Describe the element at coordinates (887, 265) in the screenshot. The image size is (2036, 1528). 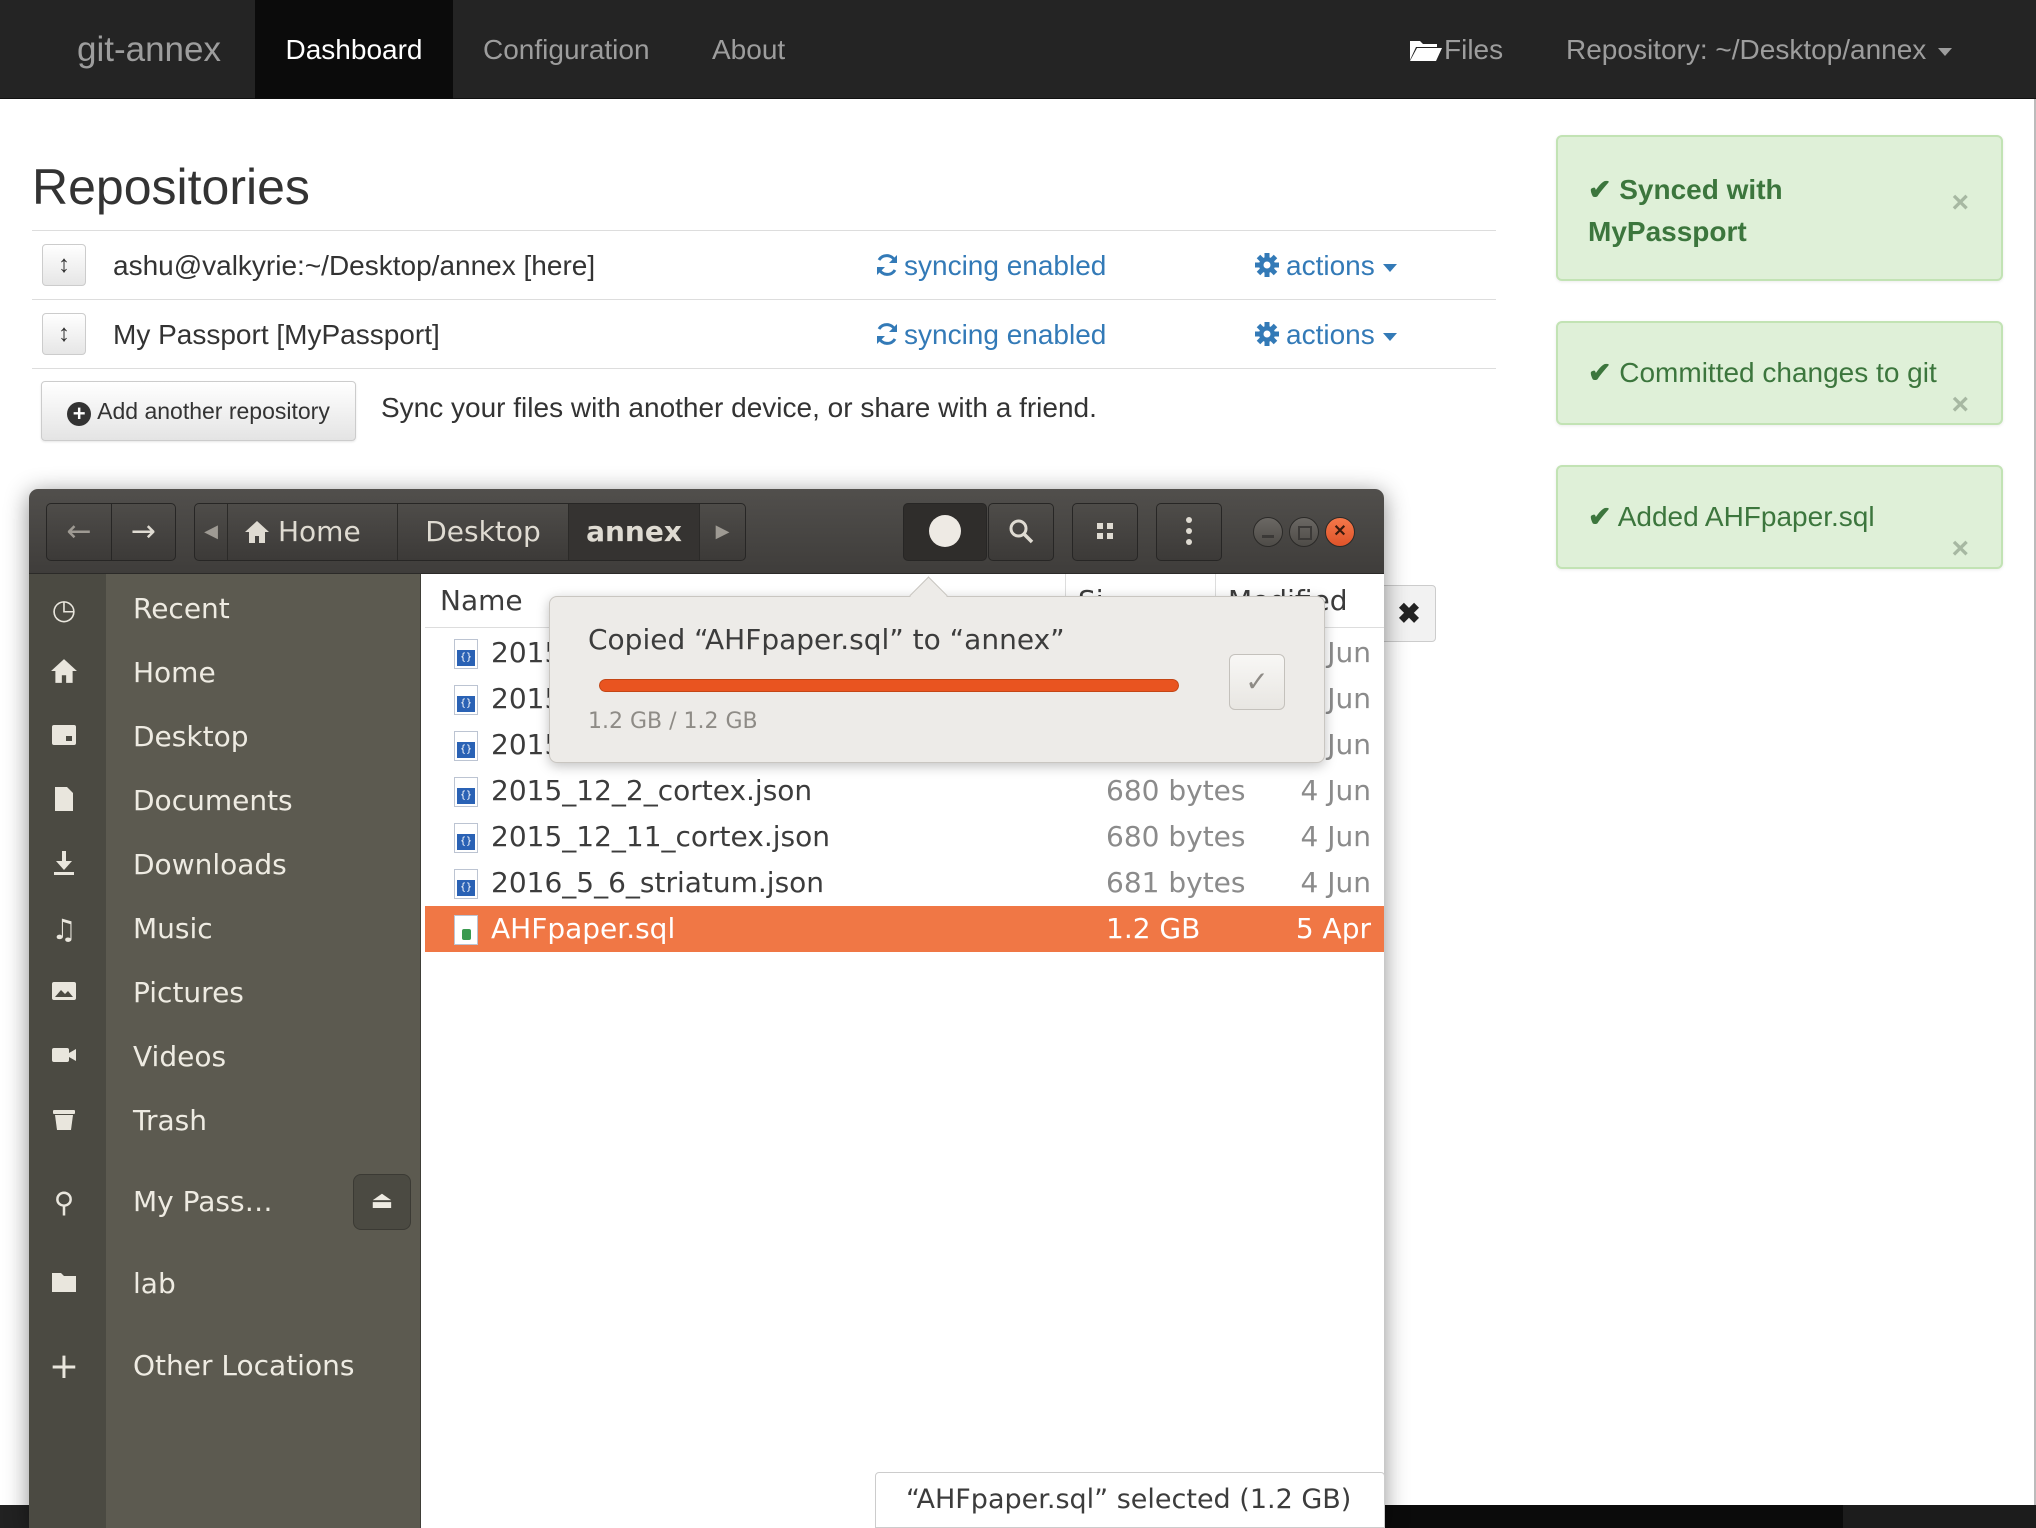
I see `sync-icon` at that location.